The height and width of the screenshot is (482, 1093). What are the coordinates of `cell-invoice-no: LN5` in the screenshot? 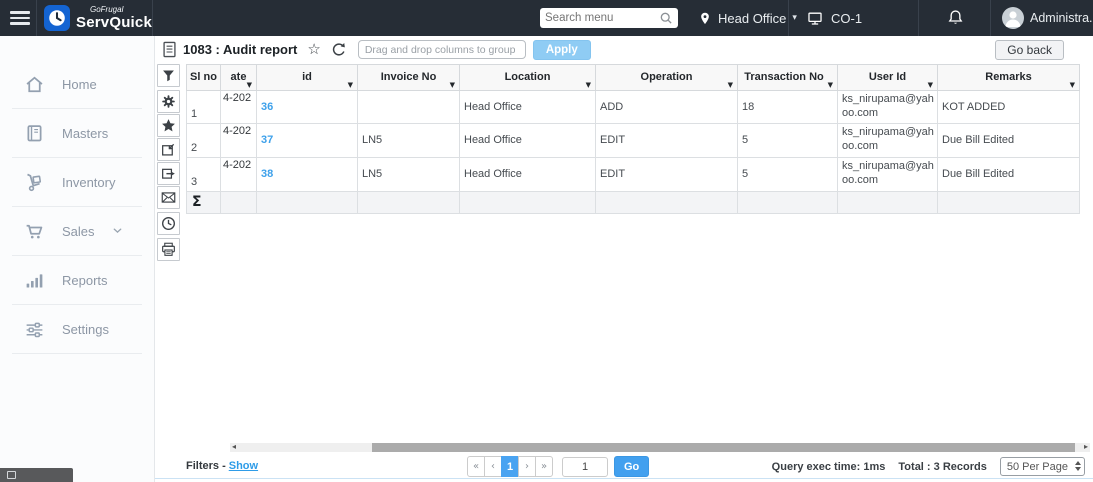 It's located at (408, 174).